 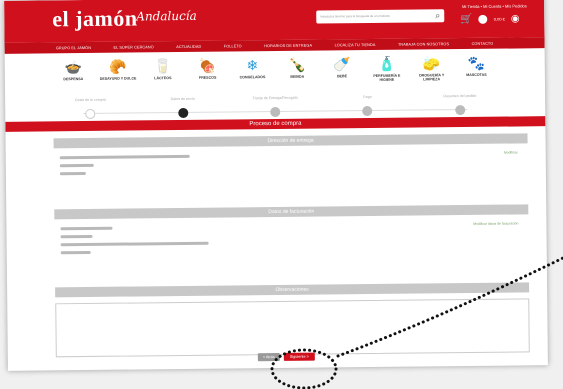 I want to click on observations-header: Observaciones, so click(x=292, y=290).